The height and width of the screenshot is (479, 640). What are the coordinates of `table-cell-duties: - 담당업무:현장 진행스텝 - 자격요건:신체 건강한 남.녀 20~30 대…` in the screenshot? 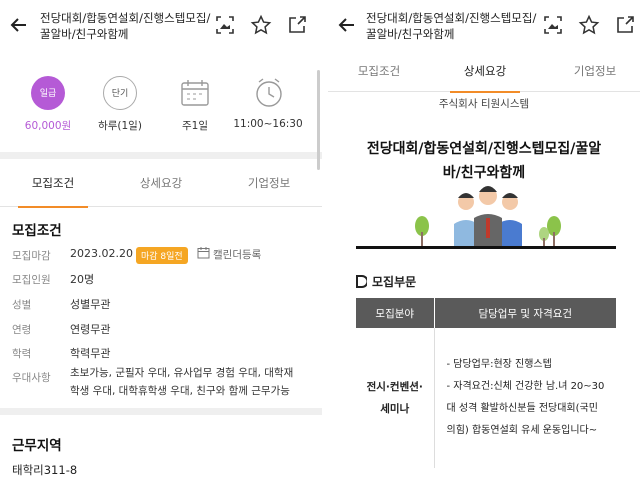 It's located at (525, 398).